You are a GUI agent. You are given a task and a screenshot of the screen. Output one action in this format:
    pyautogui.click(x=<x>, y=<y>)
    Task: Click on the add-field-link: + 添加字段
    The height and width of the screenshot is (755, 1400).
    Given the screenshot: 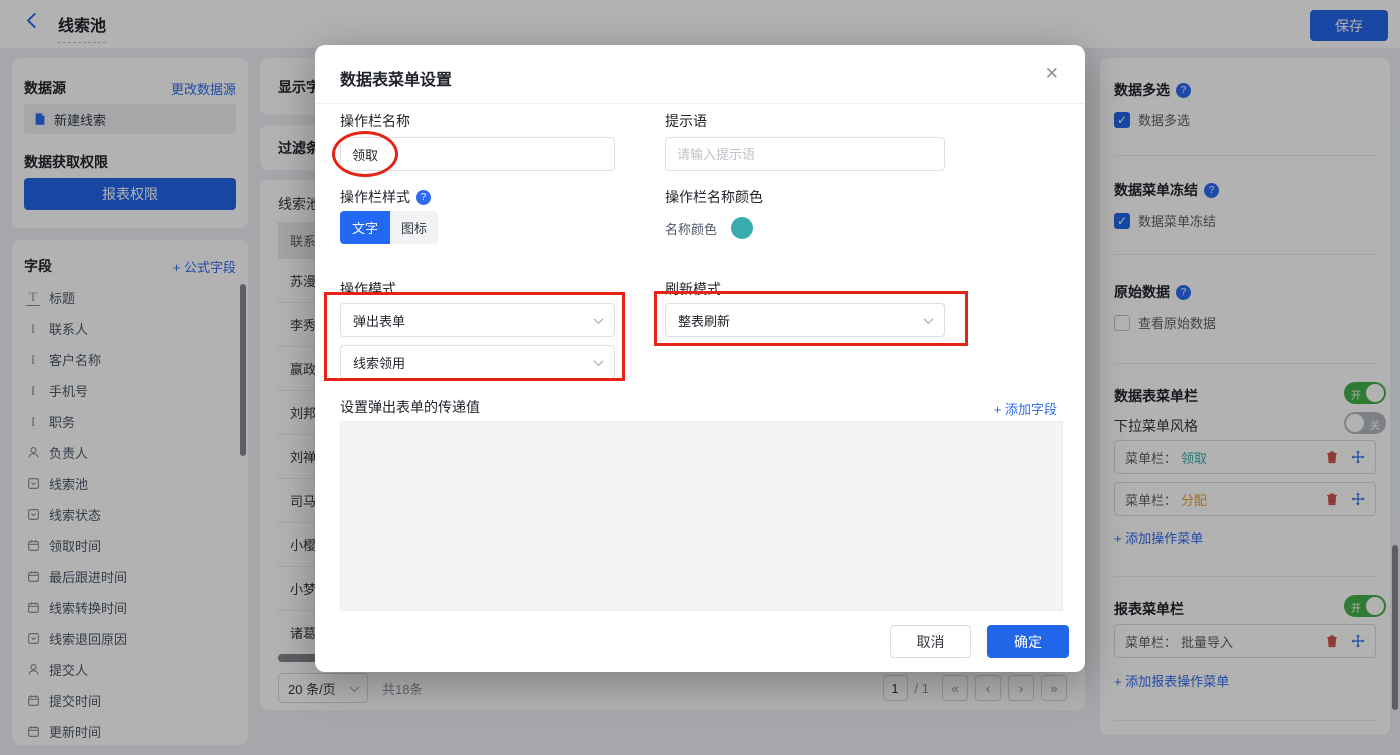 What is the action you would take?
    pyautogui.click(x=1025, y=408)
    